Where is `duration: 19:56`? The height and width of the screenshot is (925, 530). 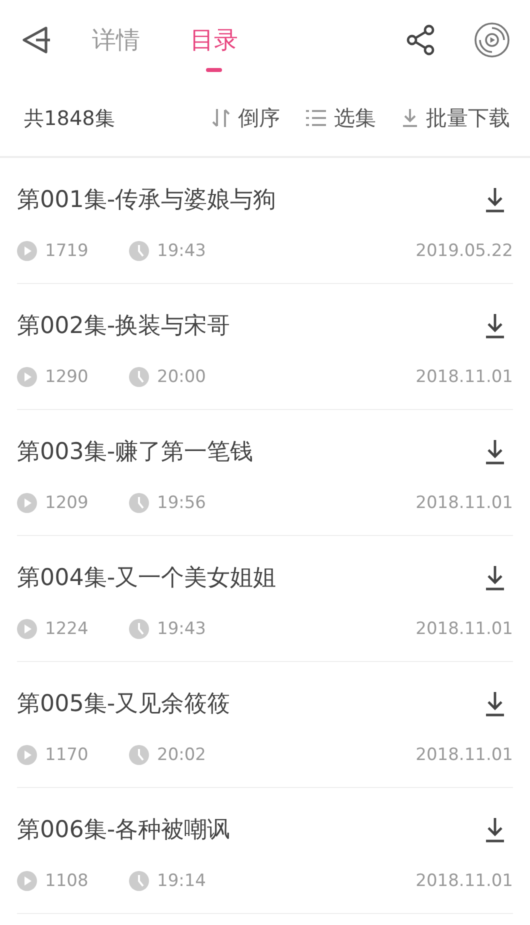 duration: 19:56 is located at coordinates (181, 503).